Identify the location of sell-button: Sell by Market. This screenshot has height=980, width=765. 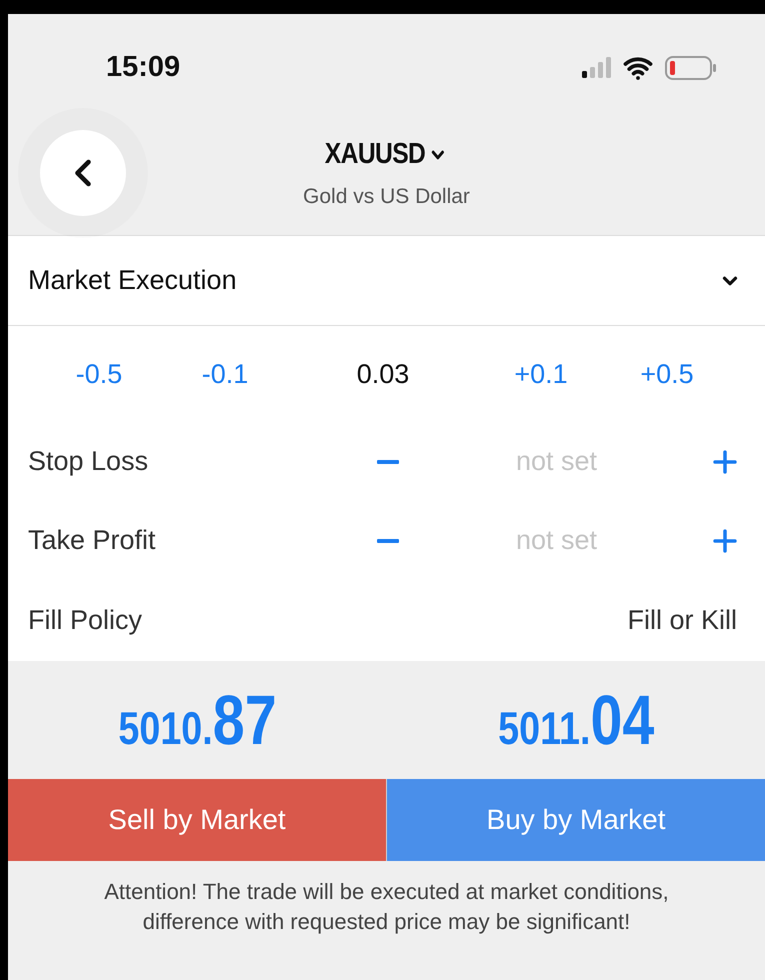
(197, 820).